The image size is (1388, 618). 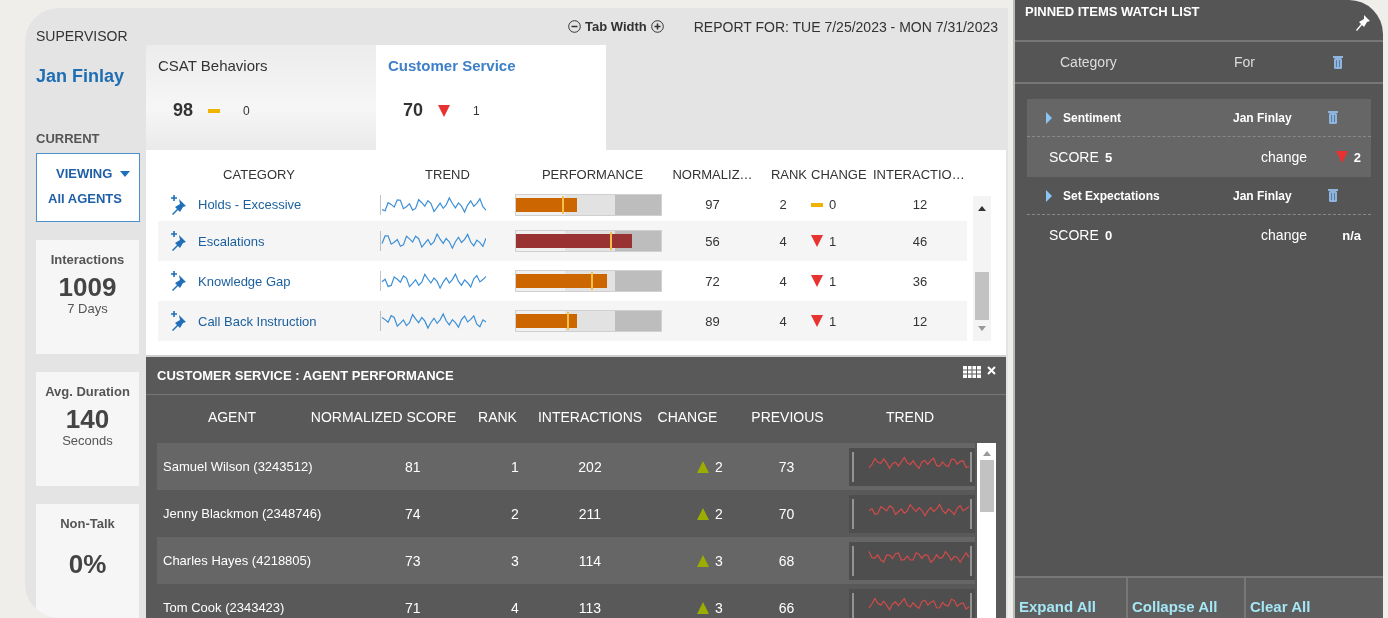 I want to click on tab-label: CSAT Behaviors, so click(x=213, y=65).